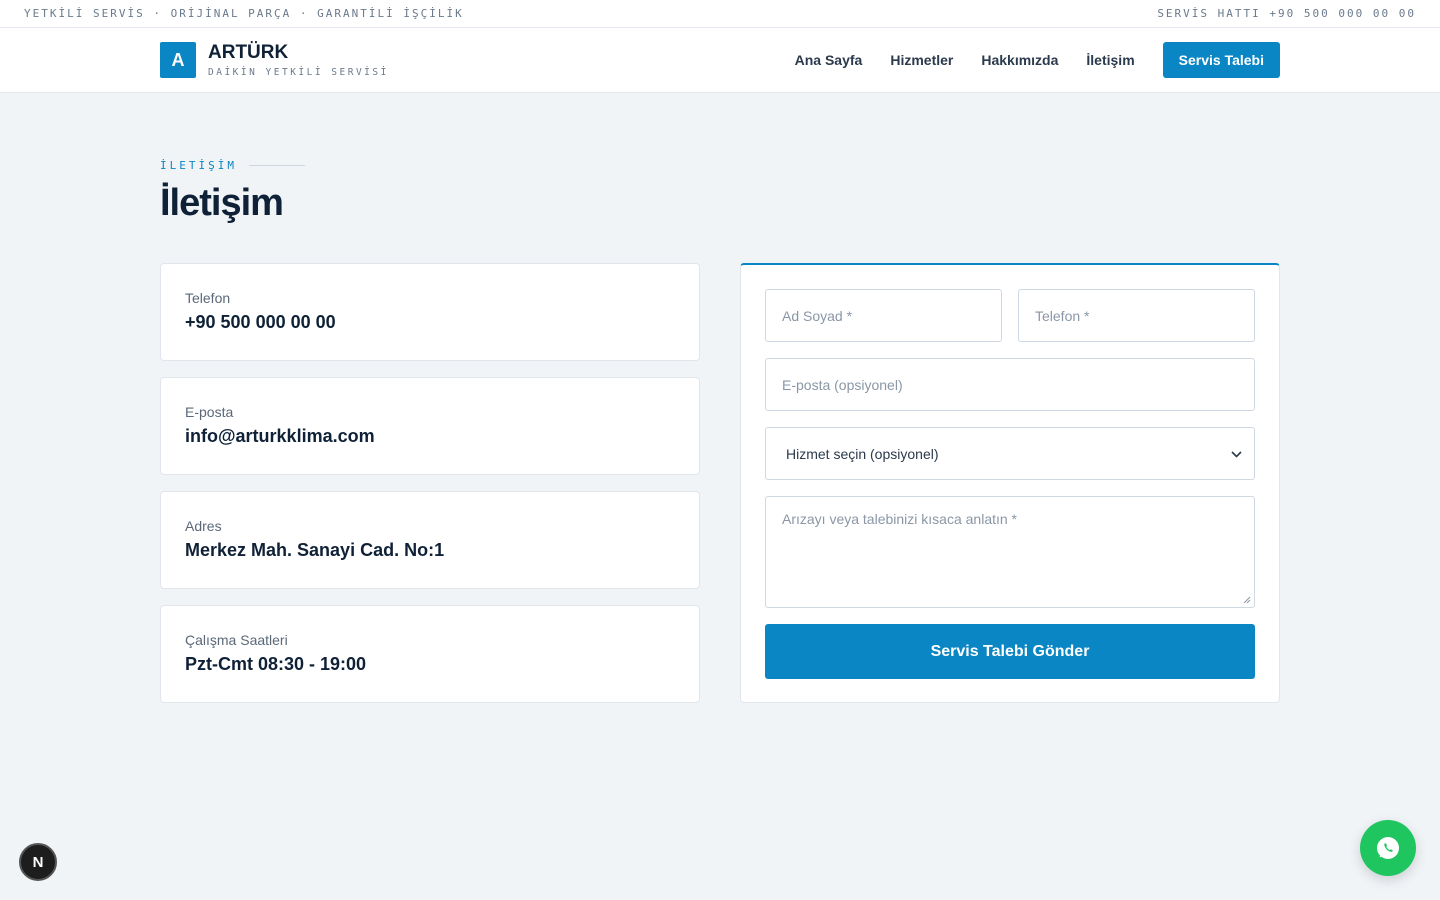 The height and width of the screenshot is (900, 1440). I want to click on eyebrow-divider, so click(276, 165).